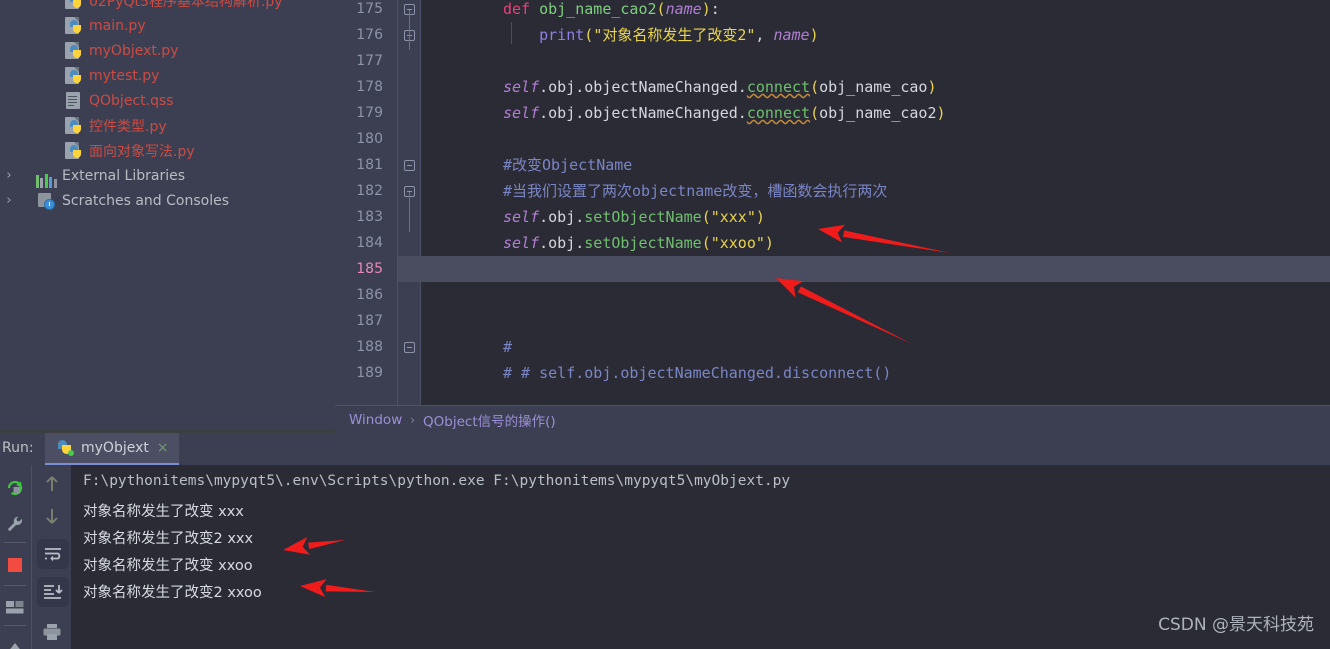 This screenshot has height=649, width=1330. I want to click on print-icon, so click(52, 632).